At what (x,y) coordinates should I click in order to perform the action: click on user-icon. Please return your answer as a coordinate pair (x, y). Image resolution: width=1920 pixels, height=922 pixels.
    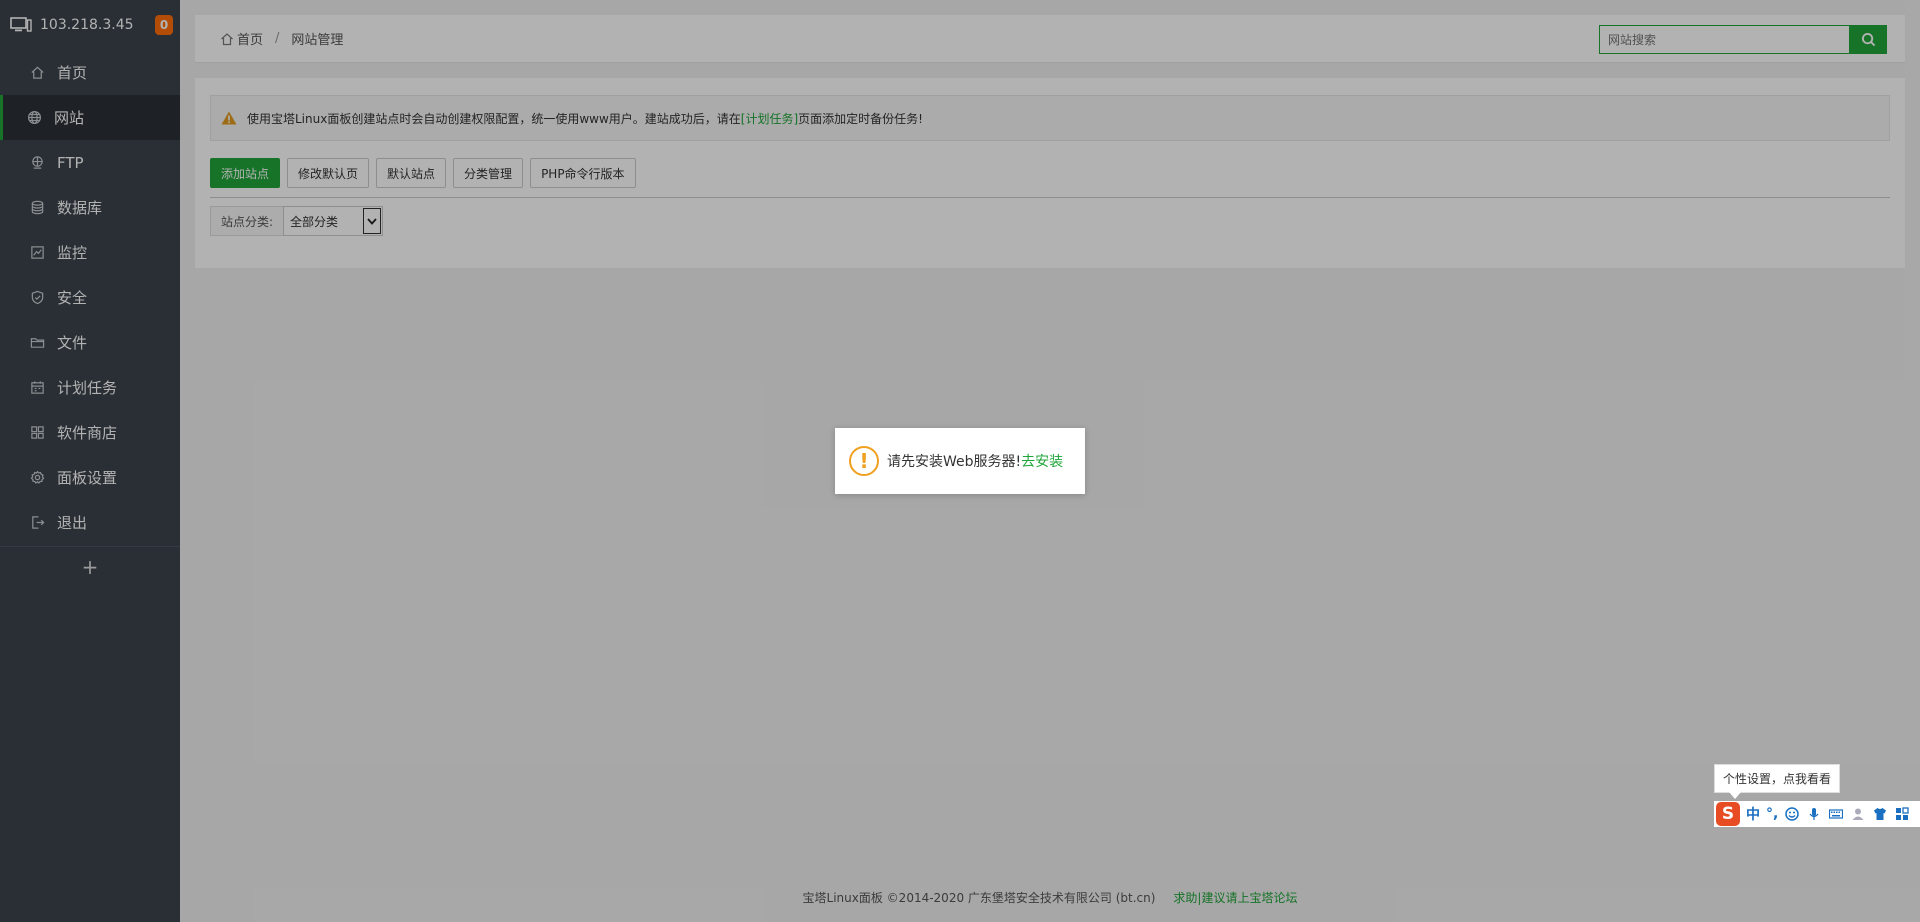
    Looking at the image, I should click on (1858, 814).